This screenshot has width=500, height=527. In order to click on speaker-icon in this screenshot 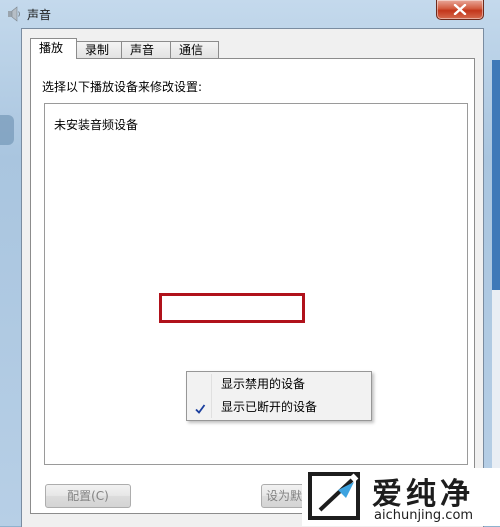, I will do `click(14, 14)`.